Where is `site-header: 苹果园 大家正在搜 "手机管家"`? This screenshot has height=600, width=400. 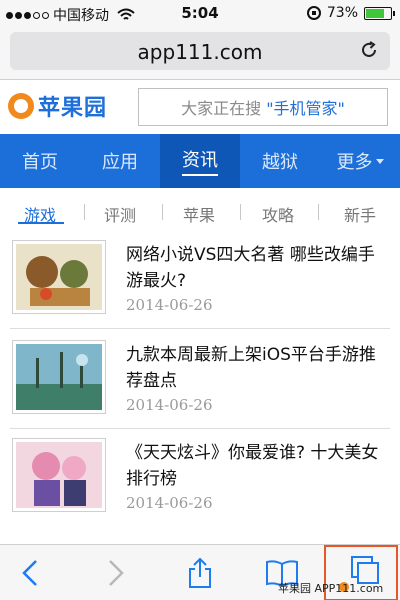
site-header: 苹果园 大家正在搜 "手机管家" is located at coordinates (200, 107).